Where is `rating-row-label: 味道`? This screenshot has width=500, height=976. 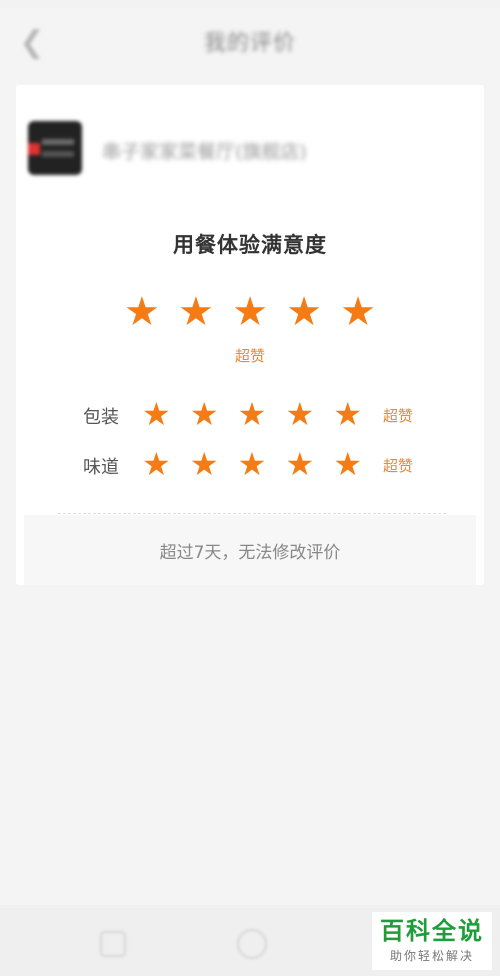 rating-row-label: 味道 is located at coordinates (101, 467).